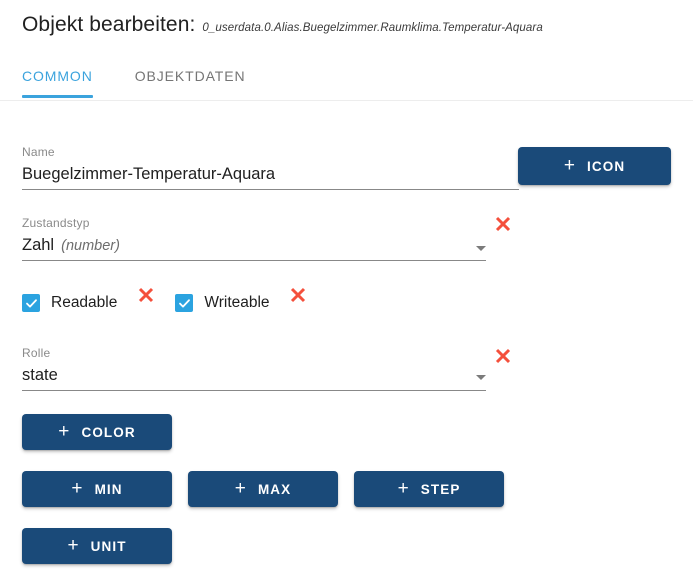  I want to click on name-field-group: Name Buegelzimmer-Temperatur-Aquara, so click(270, 167).